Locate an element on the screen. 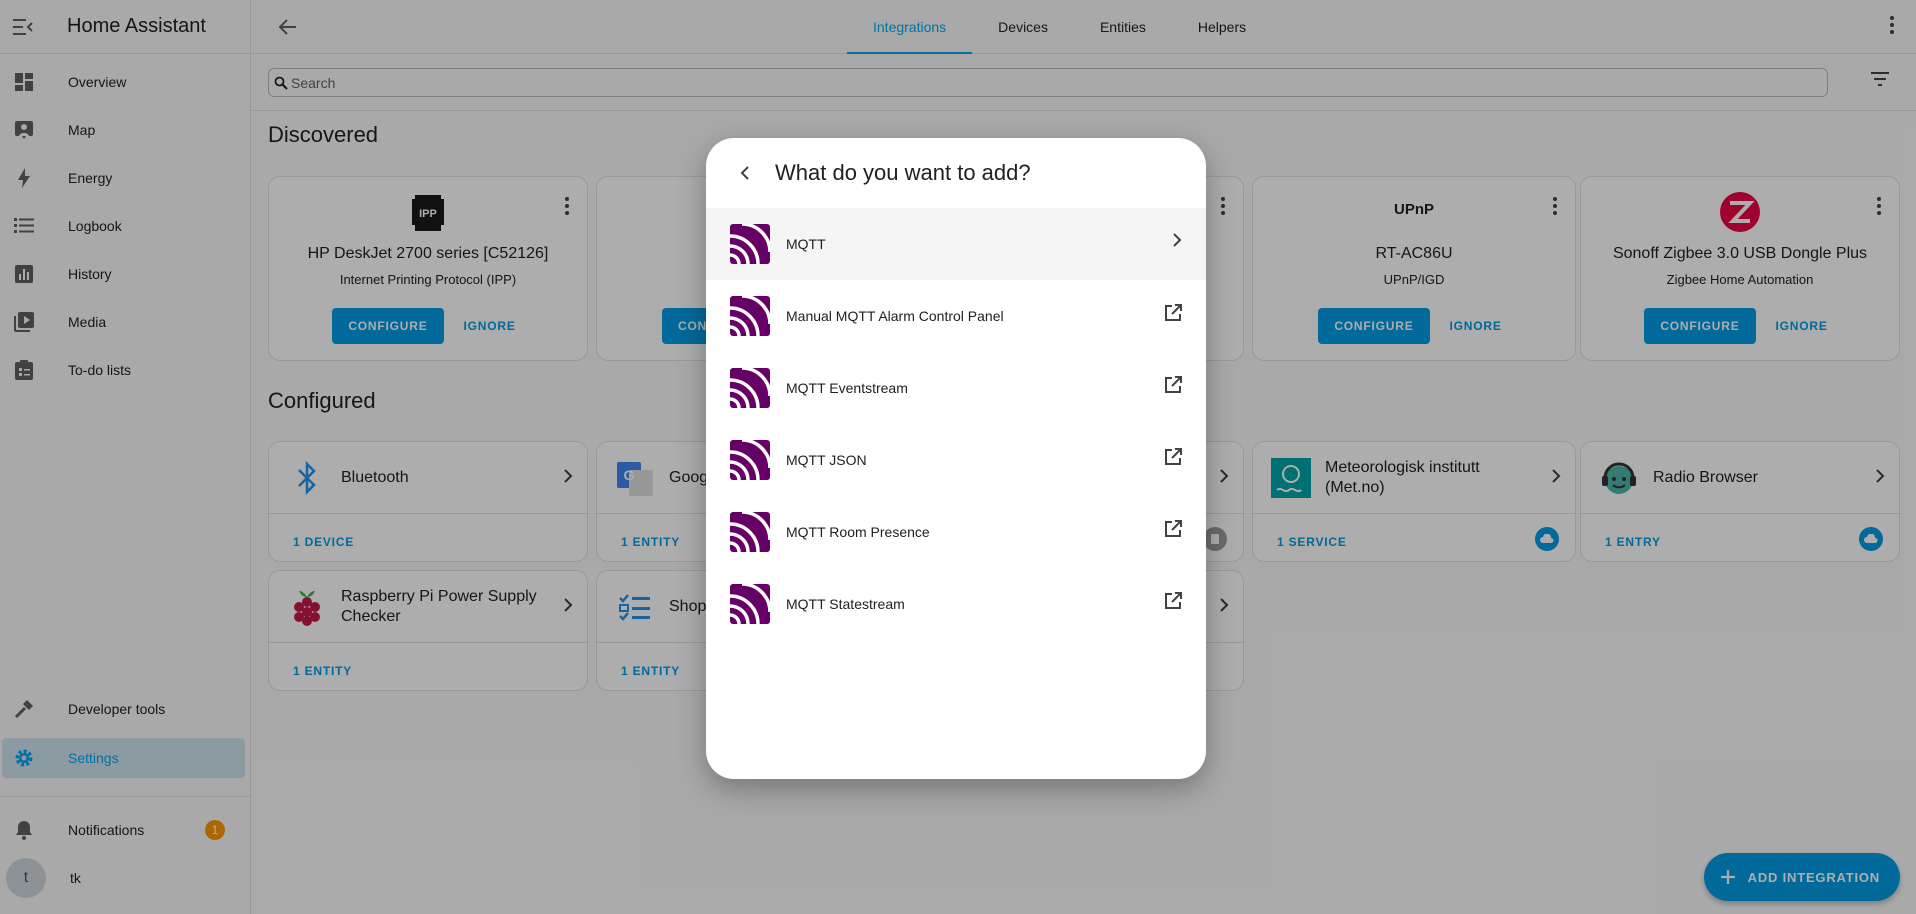  dialog-title: What do you want to add? is located at coordinates (903, 172).